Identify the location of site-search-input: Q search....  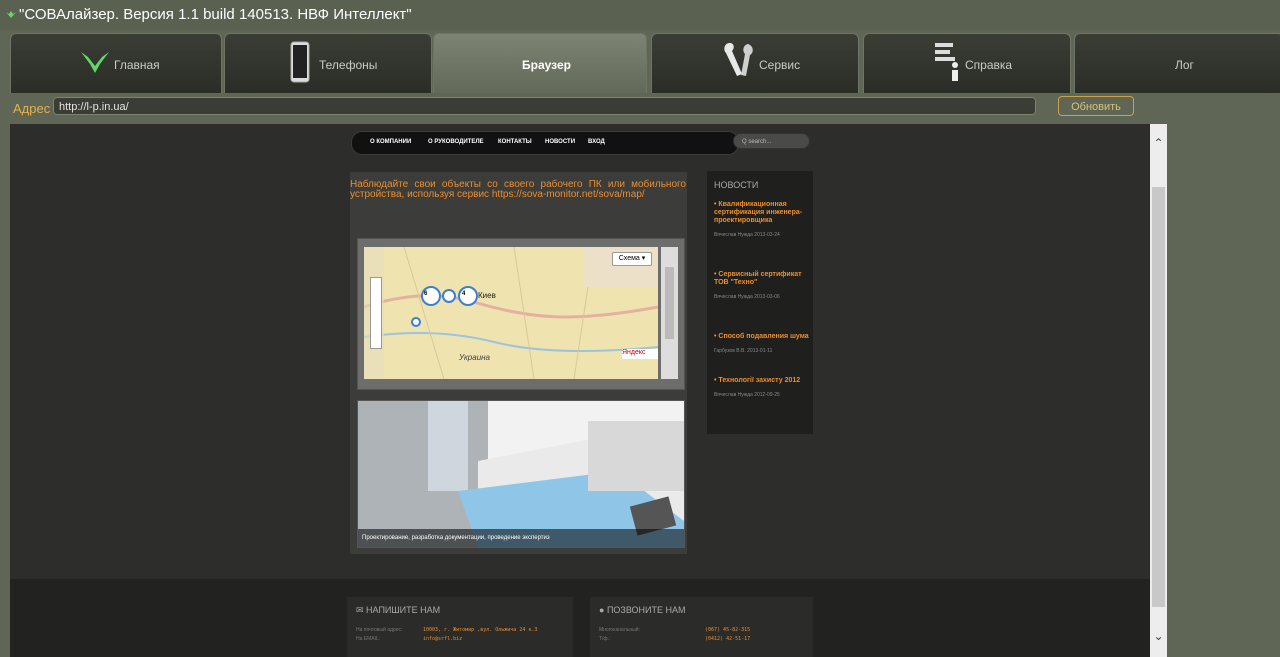
(771, 141).